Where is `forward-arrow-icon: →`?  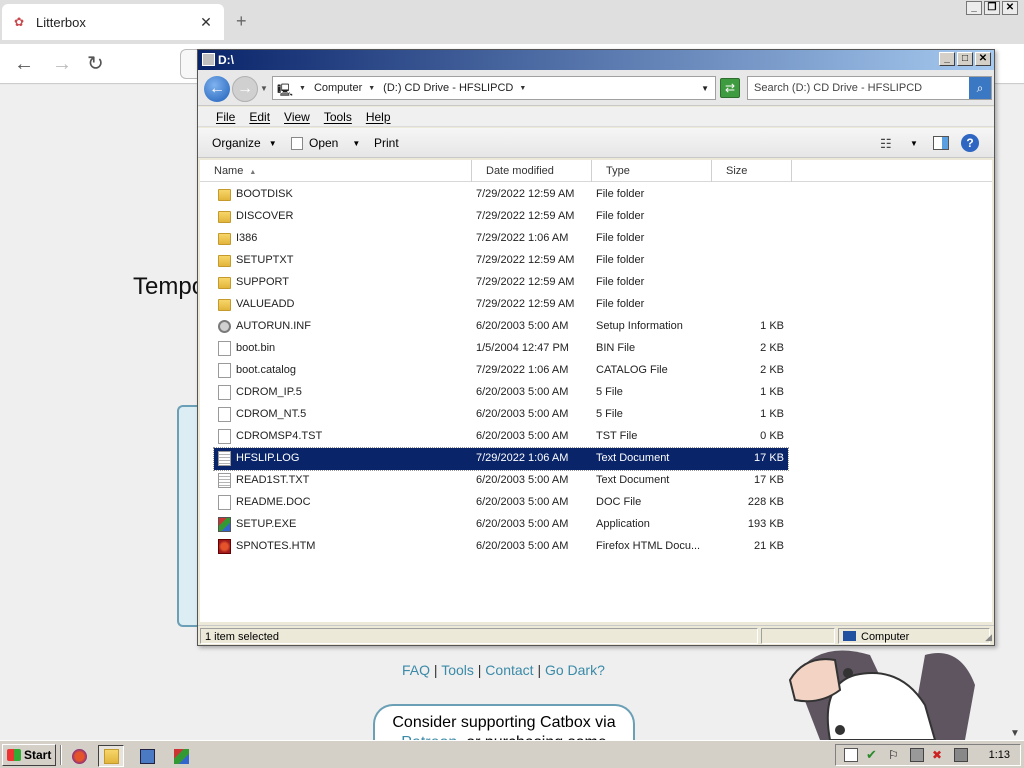 forward-arrow-icon: → is located at coordinates (62, 64).